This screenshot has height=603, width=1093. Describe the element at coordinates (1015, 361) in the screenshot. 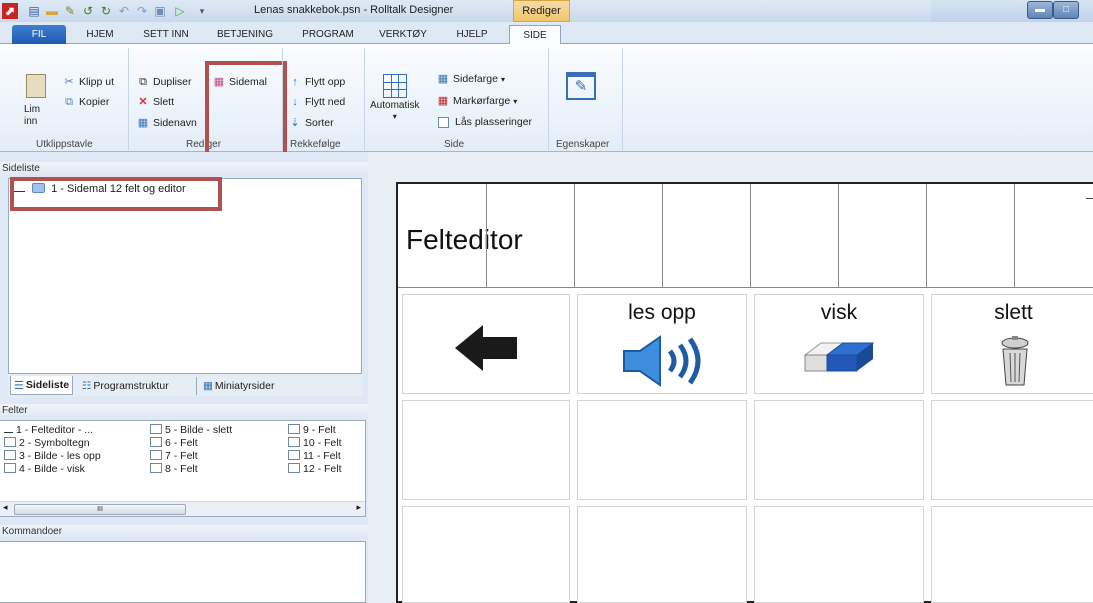

I see `trash-icon` at that location.